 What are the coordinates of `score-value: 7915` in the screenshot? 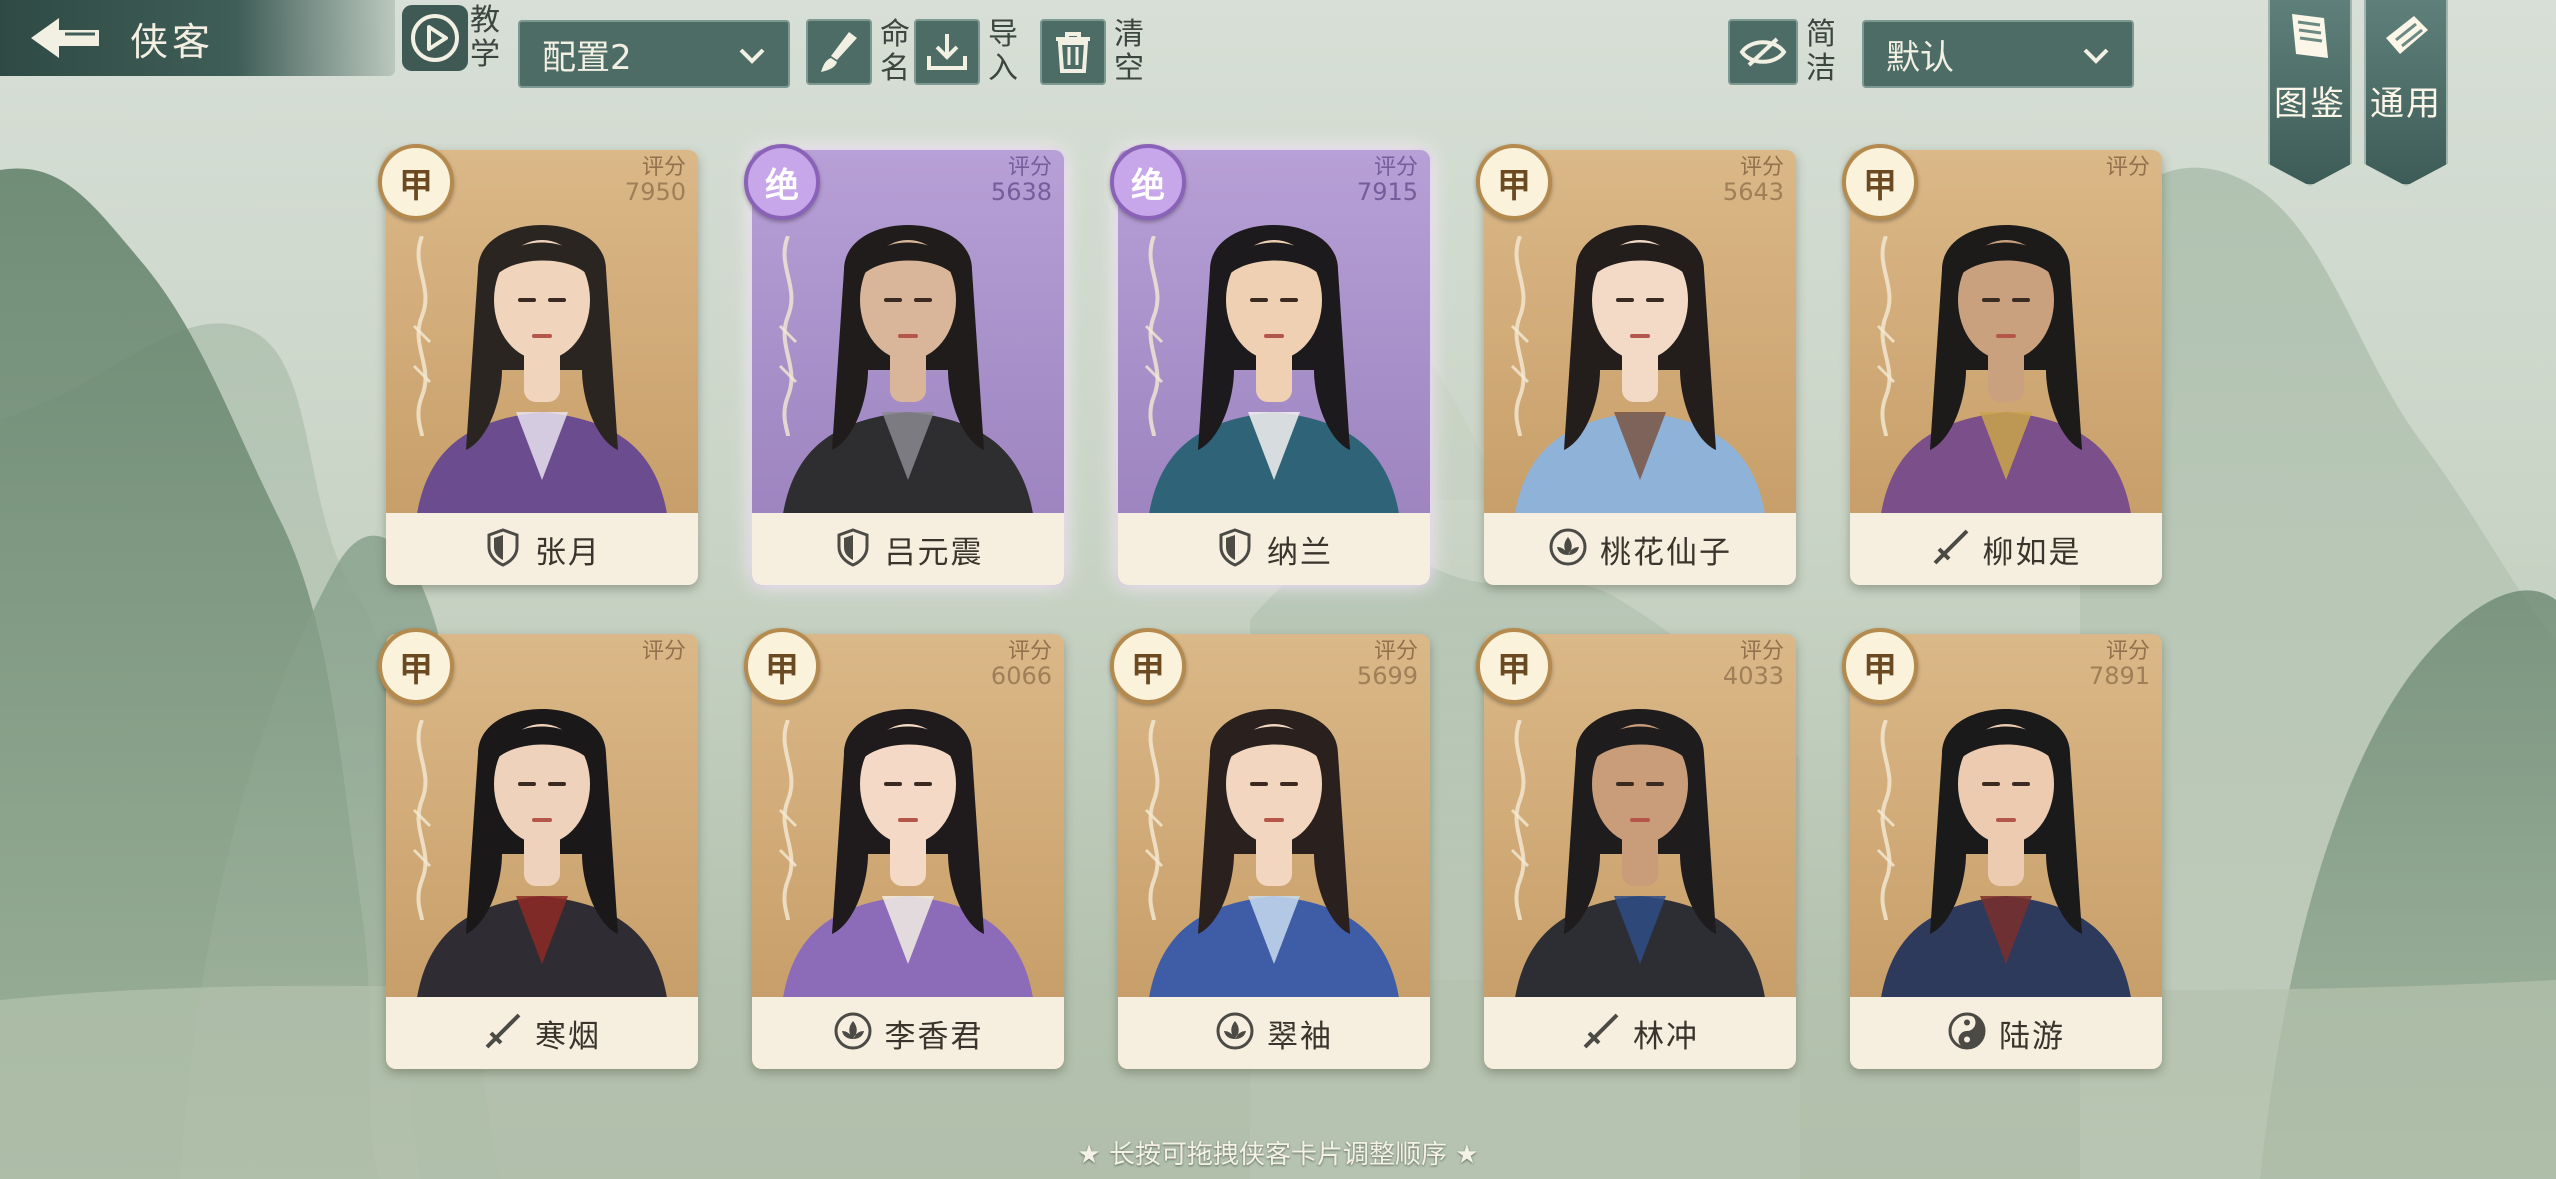 It's located at (1387, 192).